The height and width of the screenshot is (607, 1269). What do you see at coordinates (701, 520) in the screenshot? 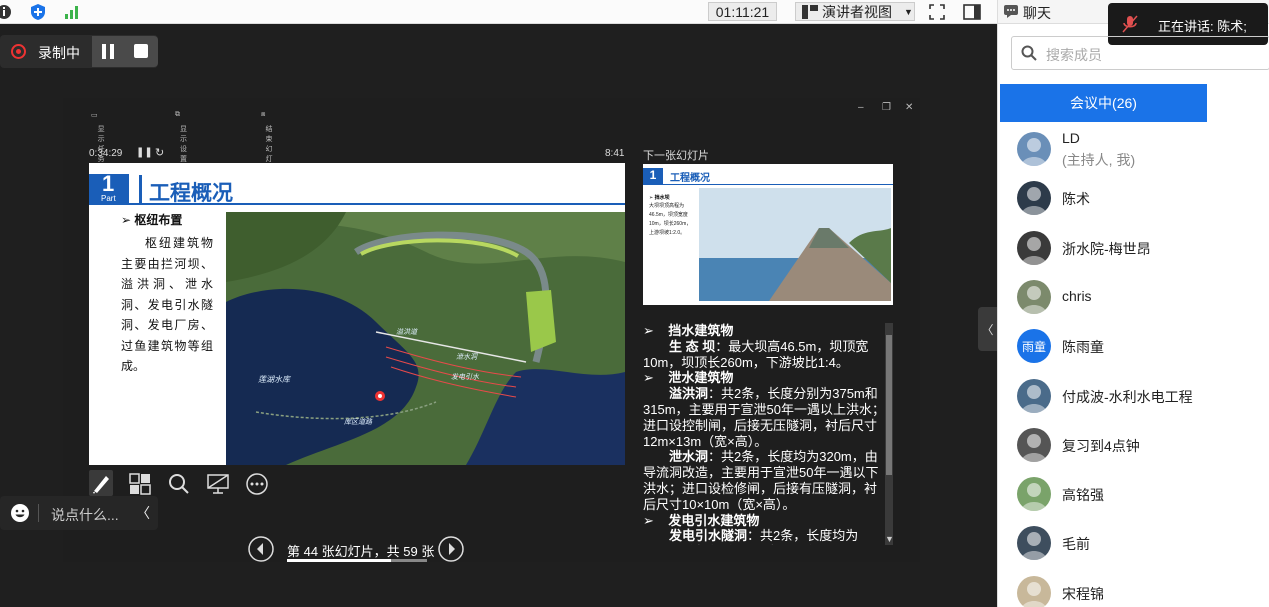
I see `notes-heading: ➢ 发电引水建筑物` at bounding box center [701, 520].